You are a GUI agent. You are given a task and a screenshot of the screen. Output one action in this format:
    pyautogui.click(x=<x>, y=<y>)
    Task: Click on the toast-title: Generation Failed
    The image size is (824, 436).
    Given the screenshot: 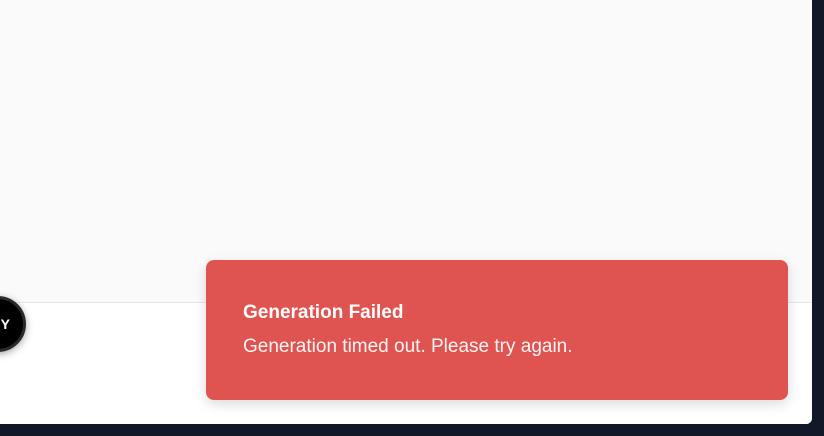 What is the action you would take?
    pyautogui.click(x=323, y=312)
    